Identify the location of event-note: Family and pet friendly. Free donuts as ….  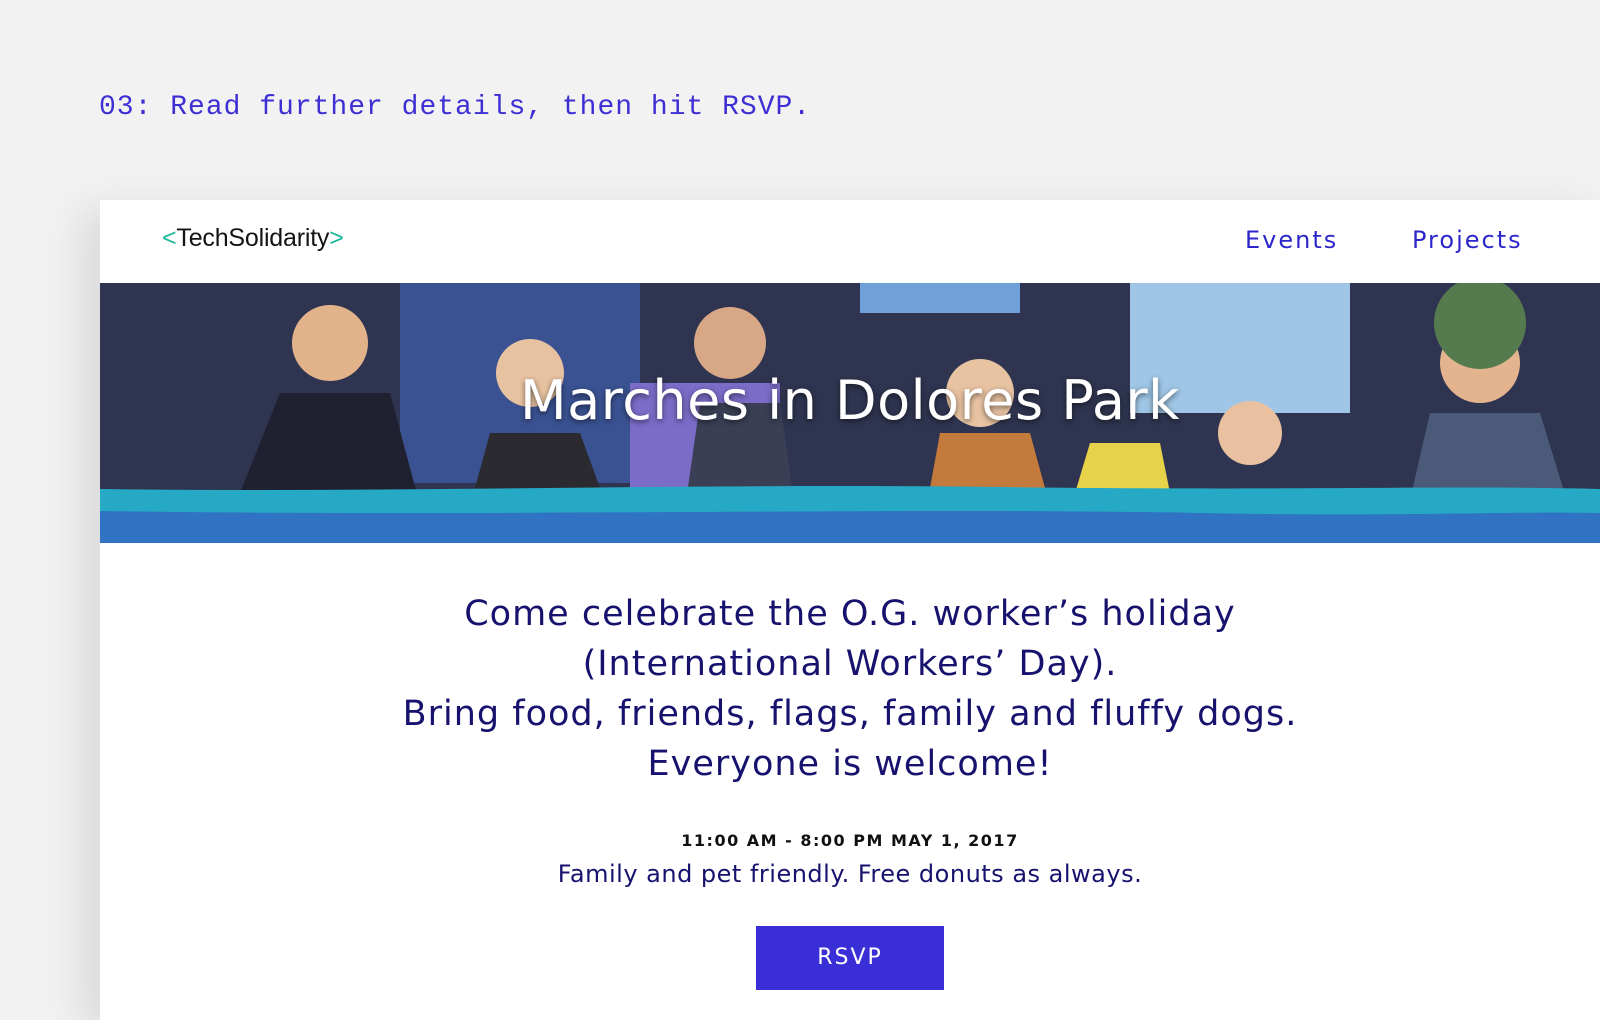
(850, 874).